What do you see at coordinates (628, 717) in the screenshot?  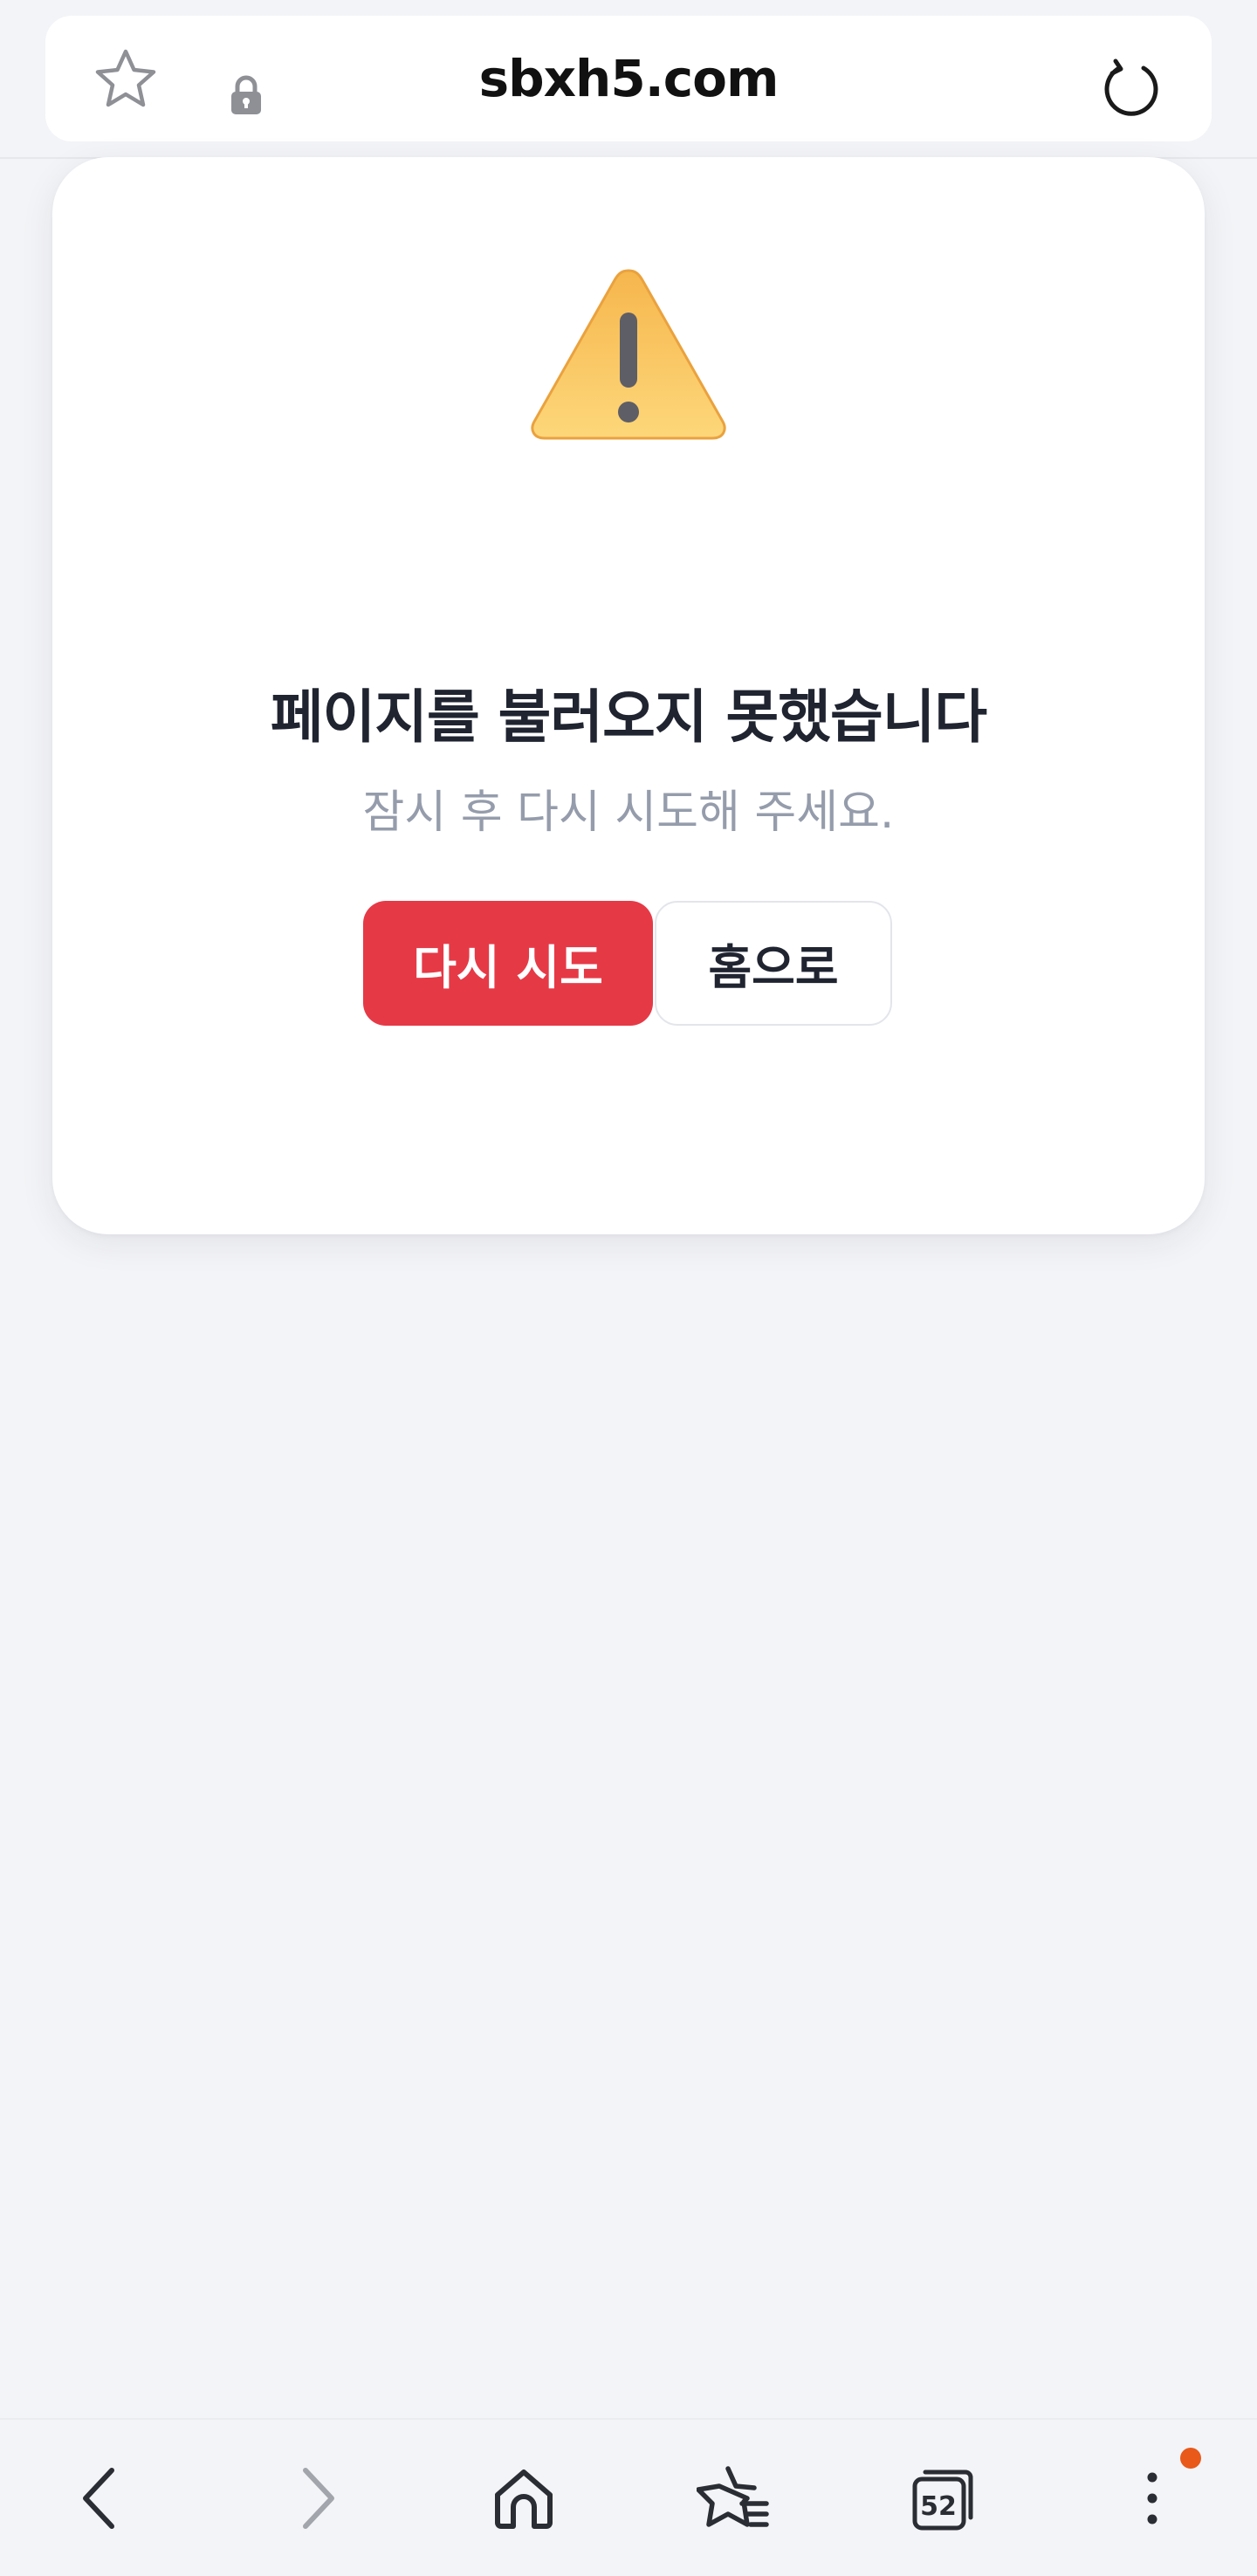 I see `error-title: 페이지를 불러오지 못했습니다` at bounding box center [628, 717].